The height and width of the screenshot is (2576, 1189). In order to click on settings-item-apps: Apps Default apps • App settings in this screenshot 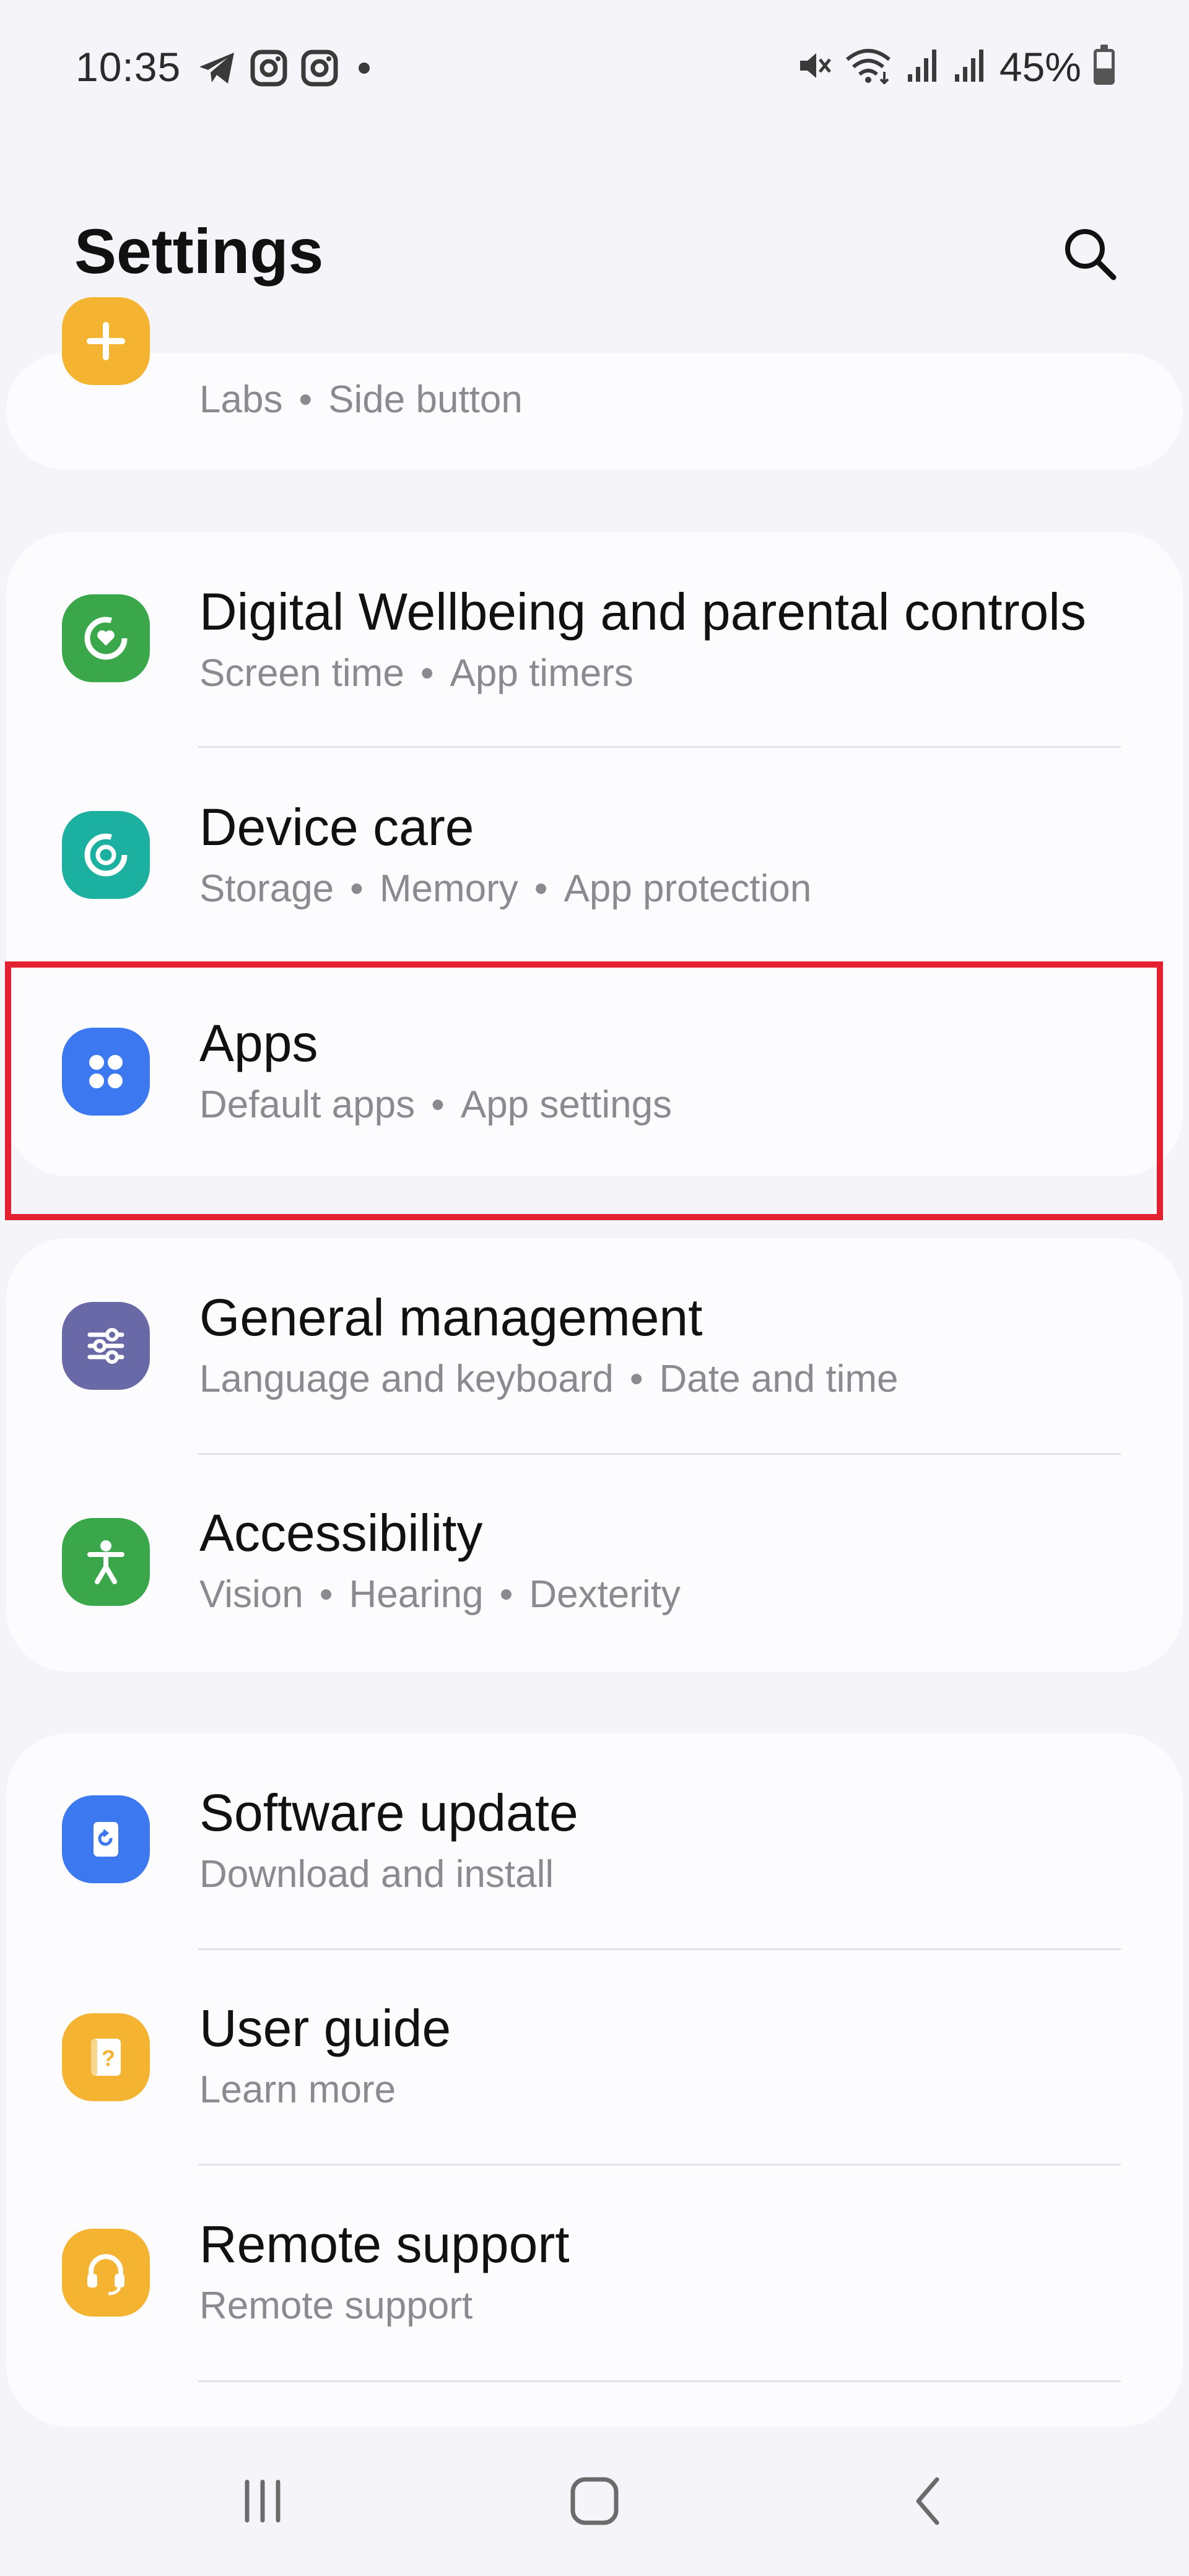, I will do `click(594, 1071)`.